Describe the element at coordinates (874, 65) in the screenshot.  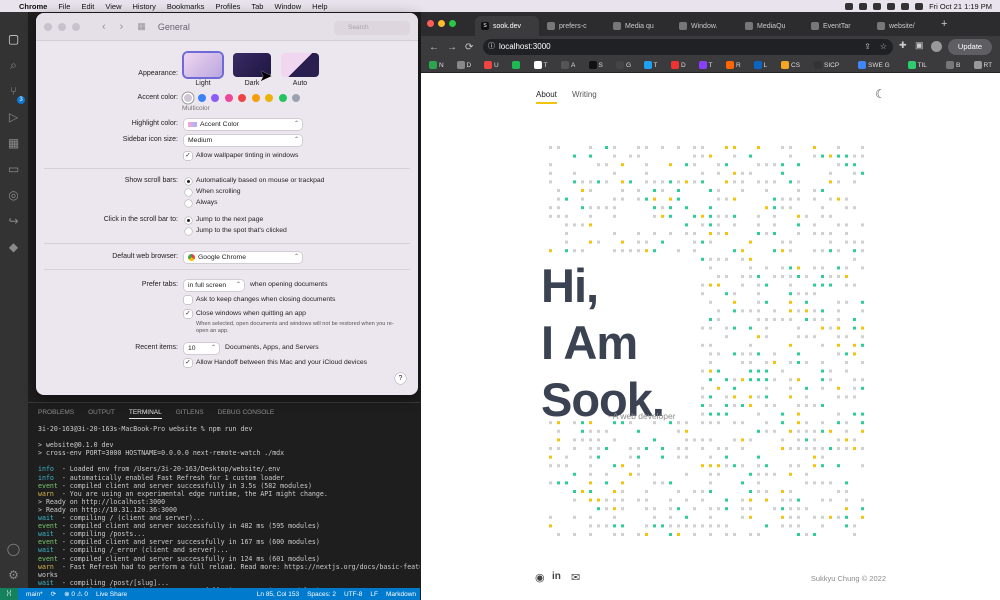
I see `bookmark-item: SWE G` at that location.